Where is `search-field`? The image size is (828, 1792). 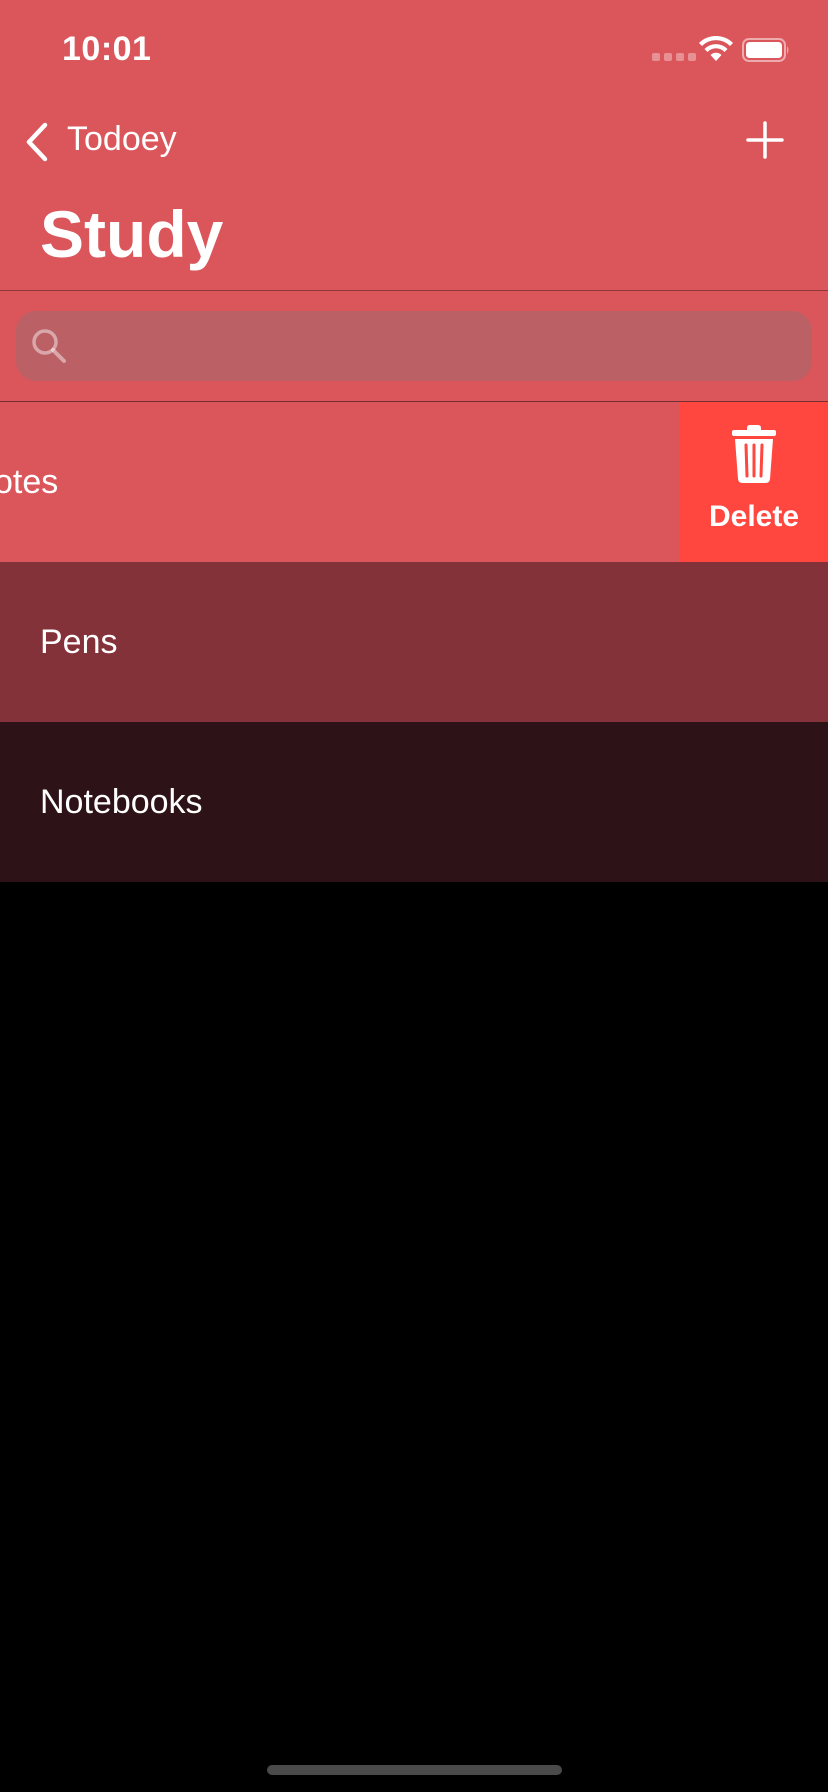 search-field is located at coordinates (414, 347).